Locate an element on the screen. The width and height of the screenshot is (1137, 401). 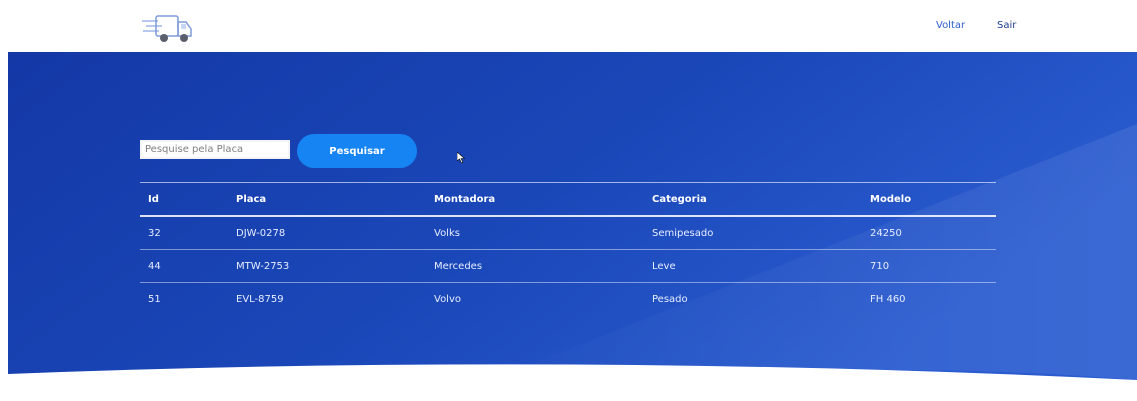
cell-id: 32 is located at coordinates (154, 233).